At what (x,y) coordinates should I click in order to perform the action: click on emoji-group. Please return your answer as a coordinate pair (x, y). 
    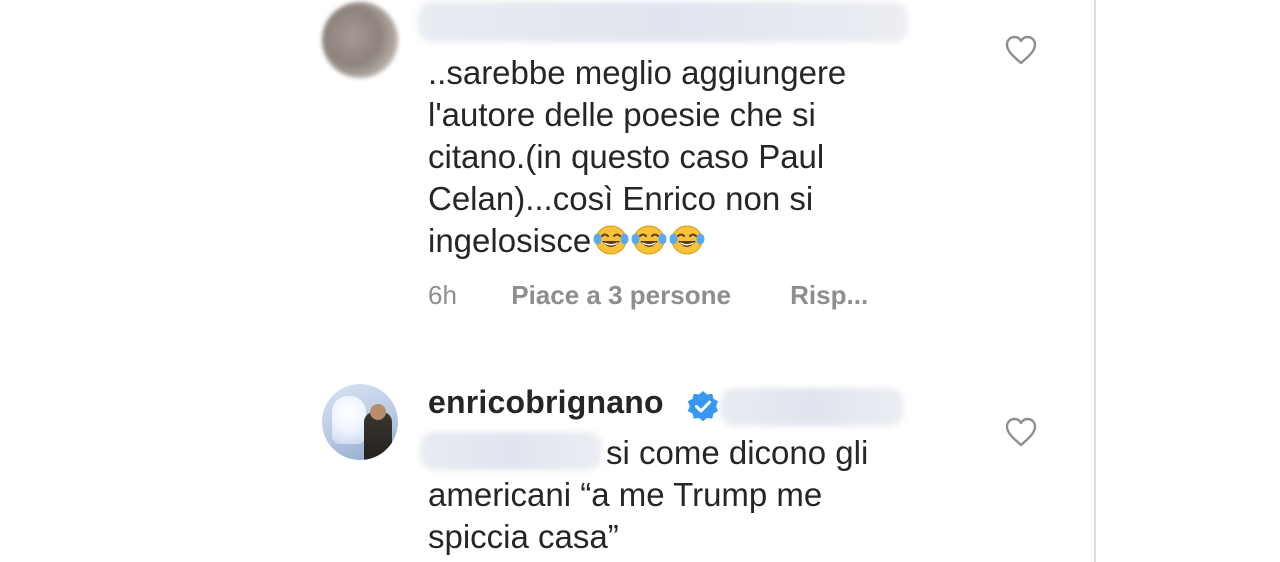
    Looking at the image, I should click on (648, 240).